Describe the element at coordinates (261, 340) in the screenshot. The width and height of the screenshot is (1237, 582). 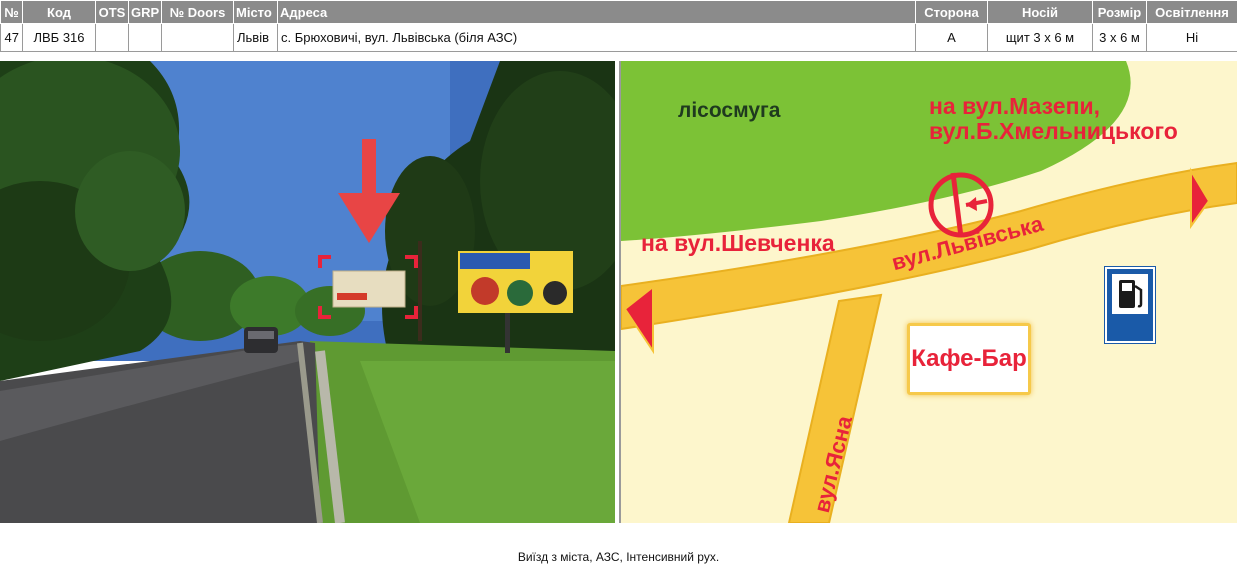
I see `car` at that location.